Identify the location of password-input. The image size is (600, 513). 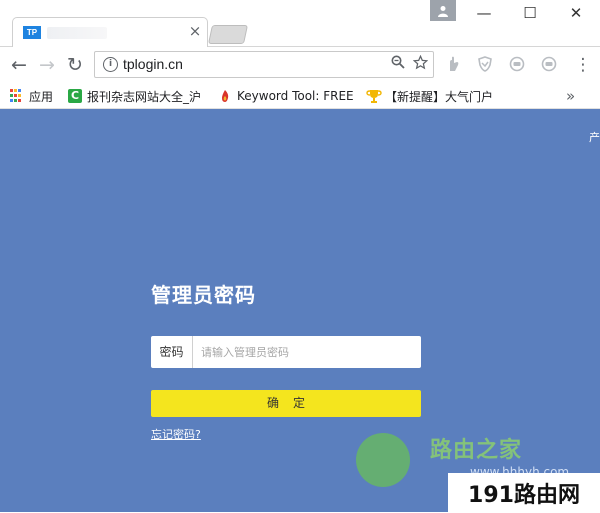
(306, 352).